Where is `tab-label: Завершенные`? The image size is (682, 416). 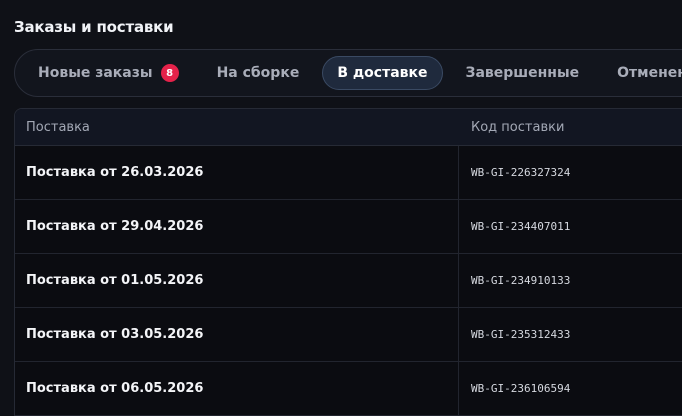
tab-label: Завершенные is located at coordinates (522, 73).